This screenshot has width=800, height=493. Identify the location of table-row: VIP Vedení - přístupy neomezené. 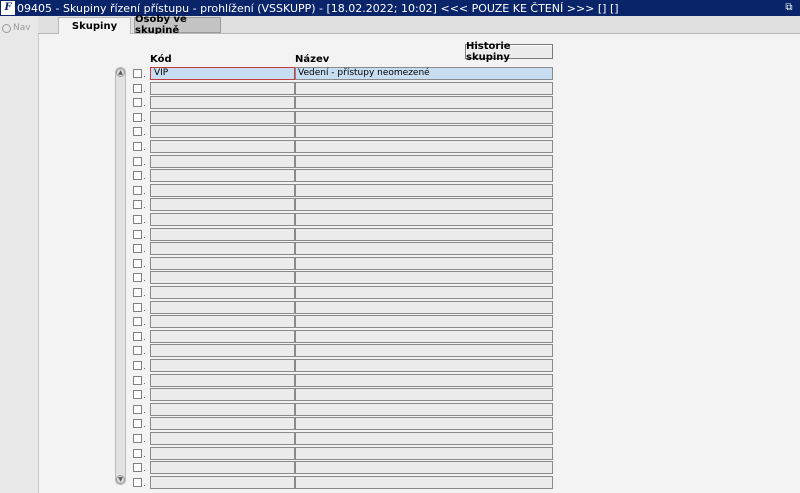
(343, 74).